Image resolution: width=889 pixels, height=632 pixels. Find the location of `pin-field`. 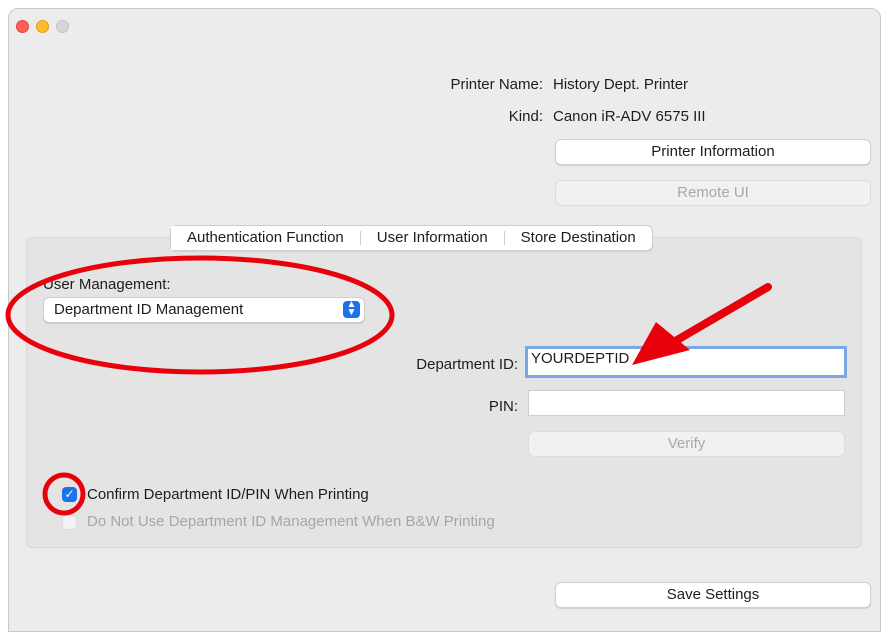

pin-field is located at coordinates (686, 403).